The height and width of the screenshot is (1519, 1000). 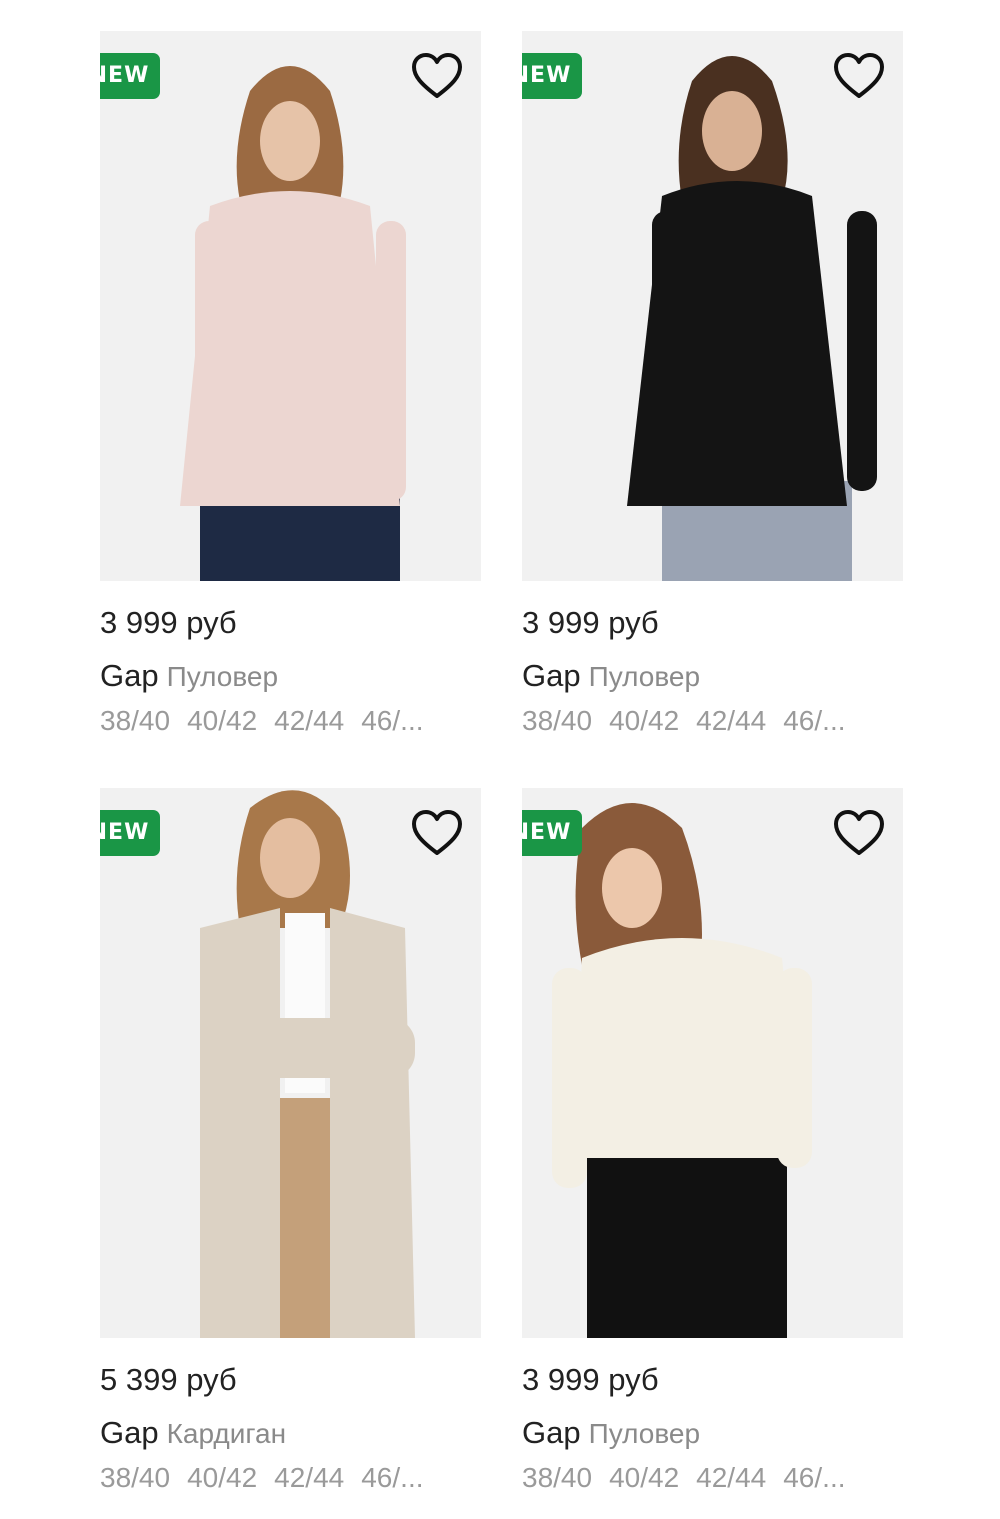 What do you see at coordinates (290, 1433) in the screenshot?
I see `product-title: Gap Кардиган` at bounding box center [290, 1433].